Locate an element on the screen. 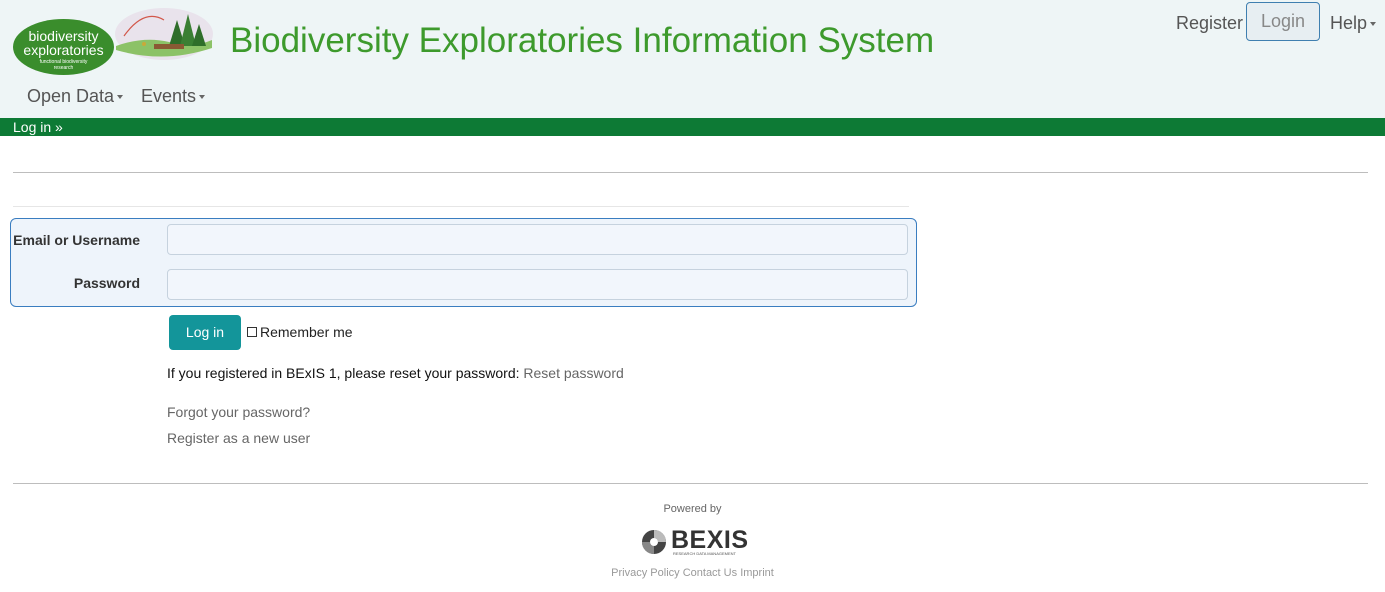 This screenshot has width=1385, height=592. login-button: Login is located at coordinates (1283, 21).